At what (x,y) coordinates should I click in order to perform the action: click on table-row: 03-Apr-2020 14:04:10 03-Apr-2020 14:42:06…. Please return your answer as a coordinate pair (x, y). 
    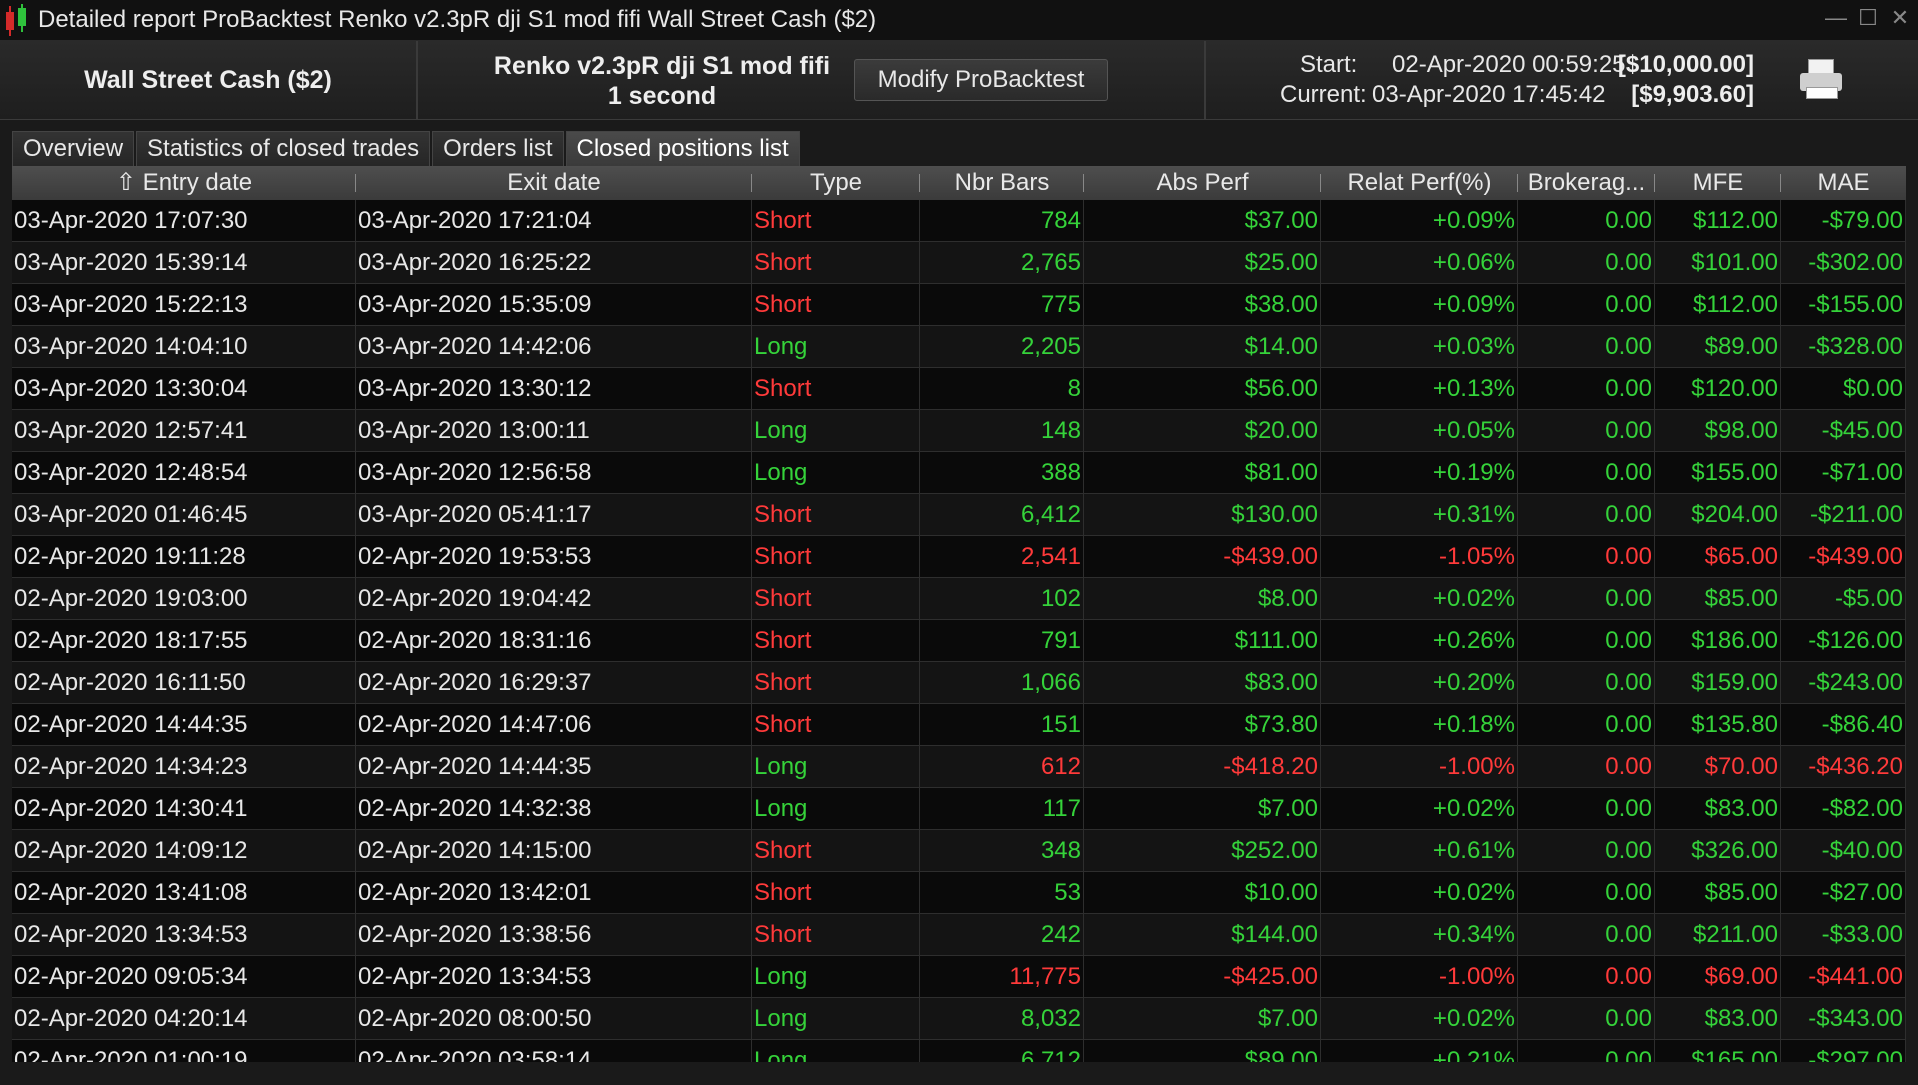
    Looking at the image, I should click on (959, 347).